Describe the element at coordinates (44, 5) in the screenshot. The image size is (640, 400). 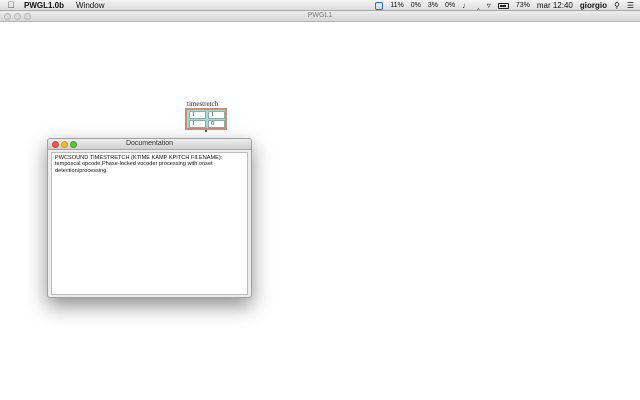
I see `menu-app-name: PWGL1.0b` at that location.